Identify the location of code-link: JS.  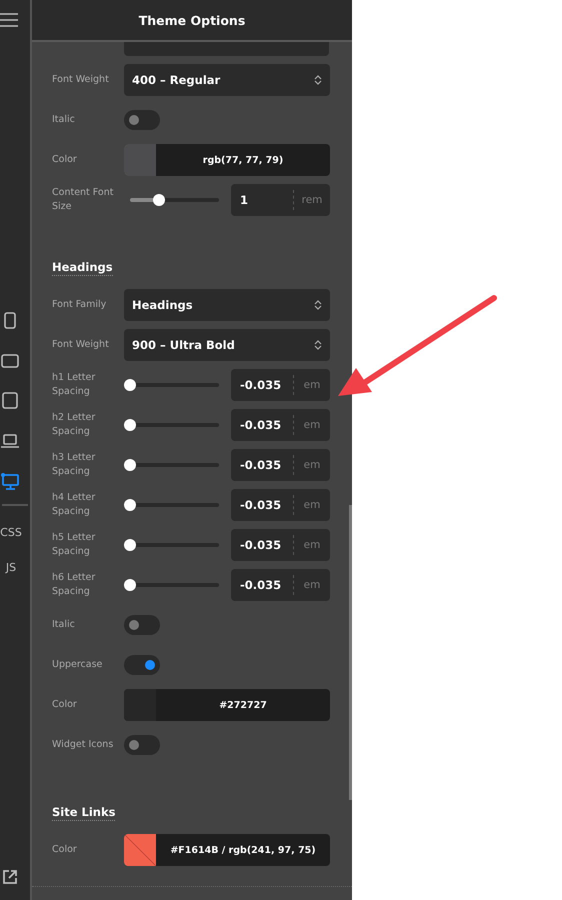
(11, 567).